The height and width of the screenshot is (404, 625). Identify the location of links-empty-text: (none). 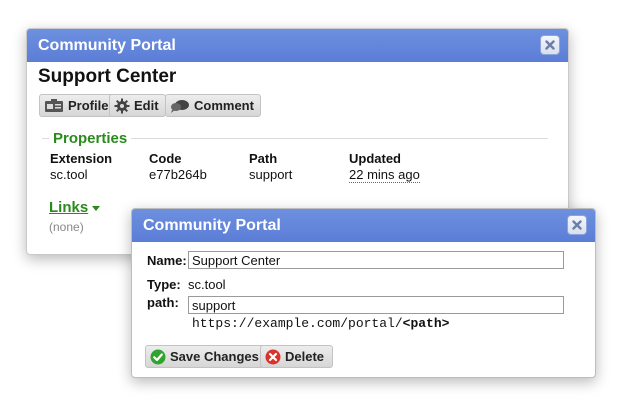
(66, 227).